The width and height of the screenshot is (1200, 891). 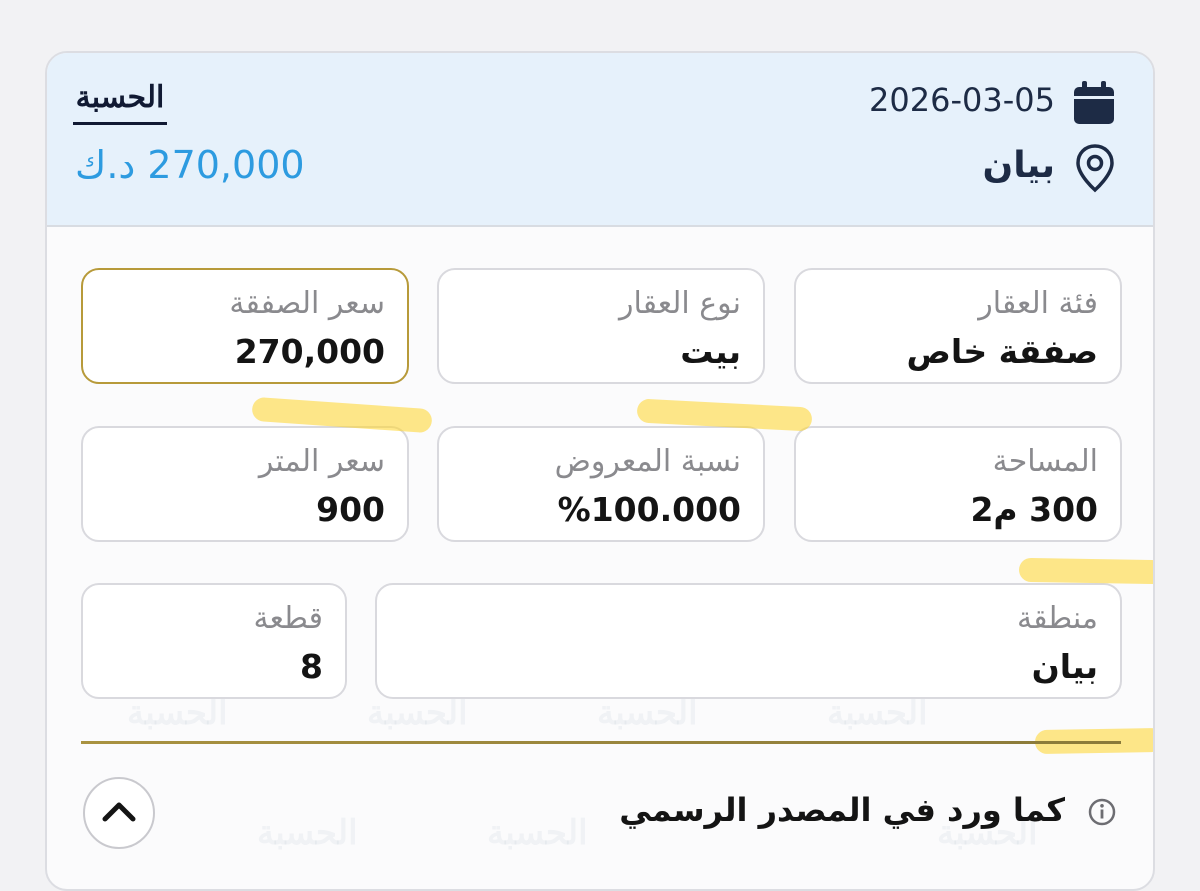 What do you see at coordinates (1064, 666) in the screenshot?
I see `field-value: بيان` at bounding box center [1064, 666].